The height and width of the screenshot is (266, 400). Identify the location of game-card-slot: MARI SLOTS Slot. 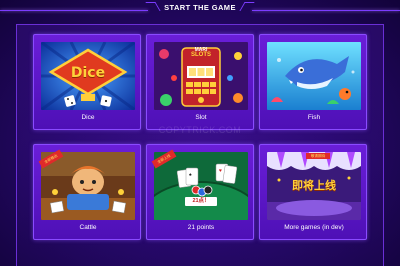
(200, 82).